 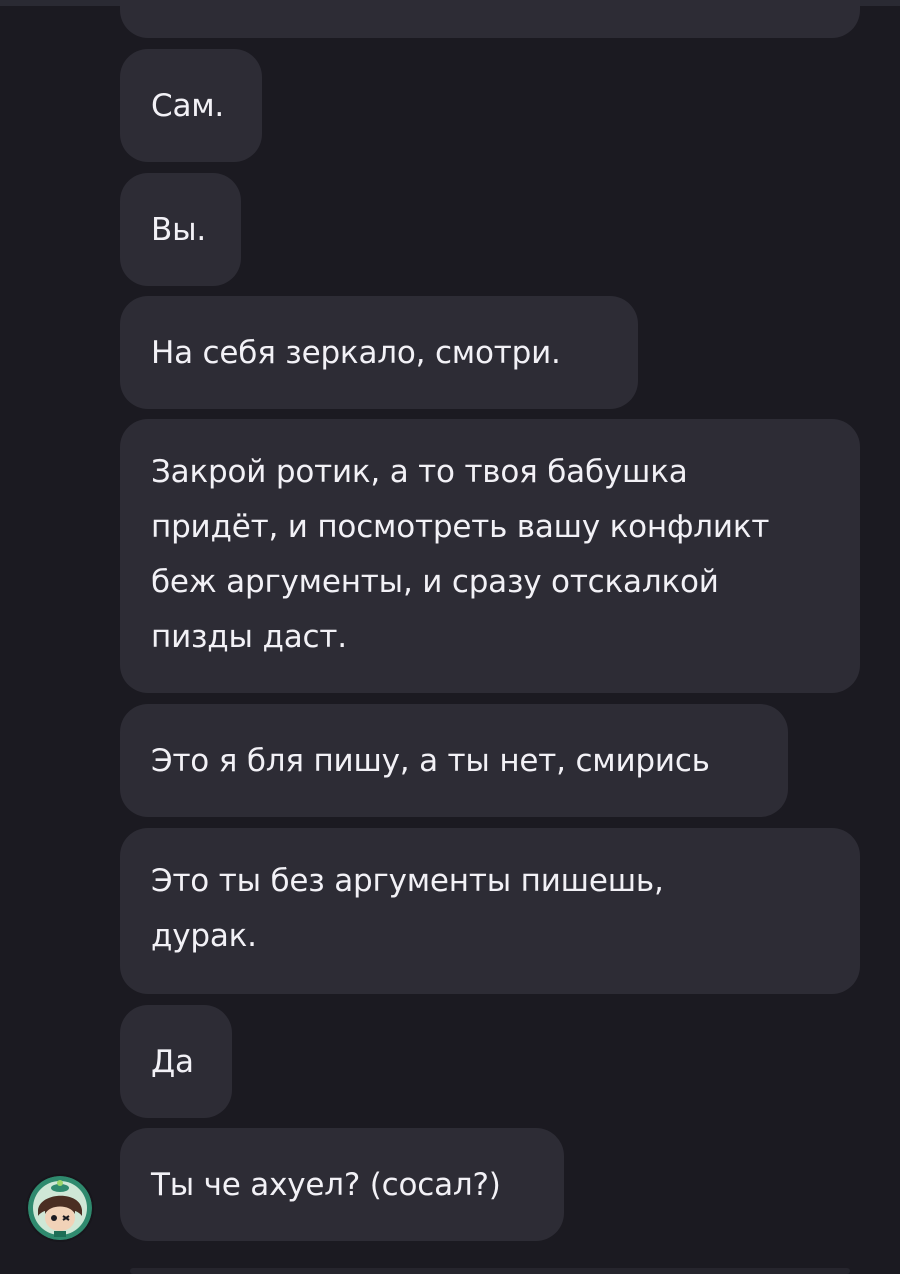 What do you see at coordinates (430, 760) in the screenshot?
I see `message-text: Это я бля пишу, а ты нет, смирись` at bounding box center [430, 760].